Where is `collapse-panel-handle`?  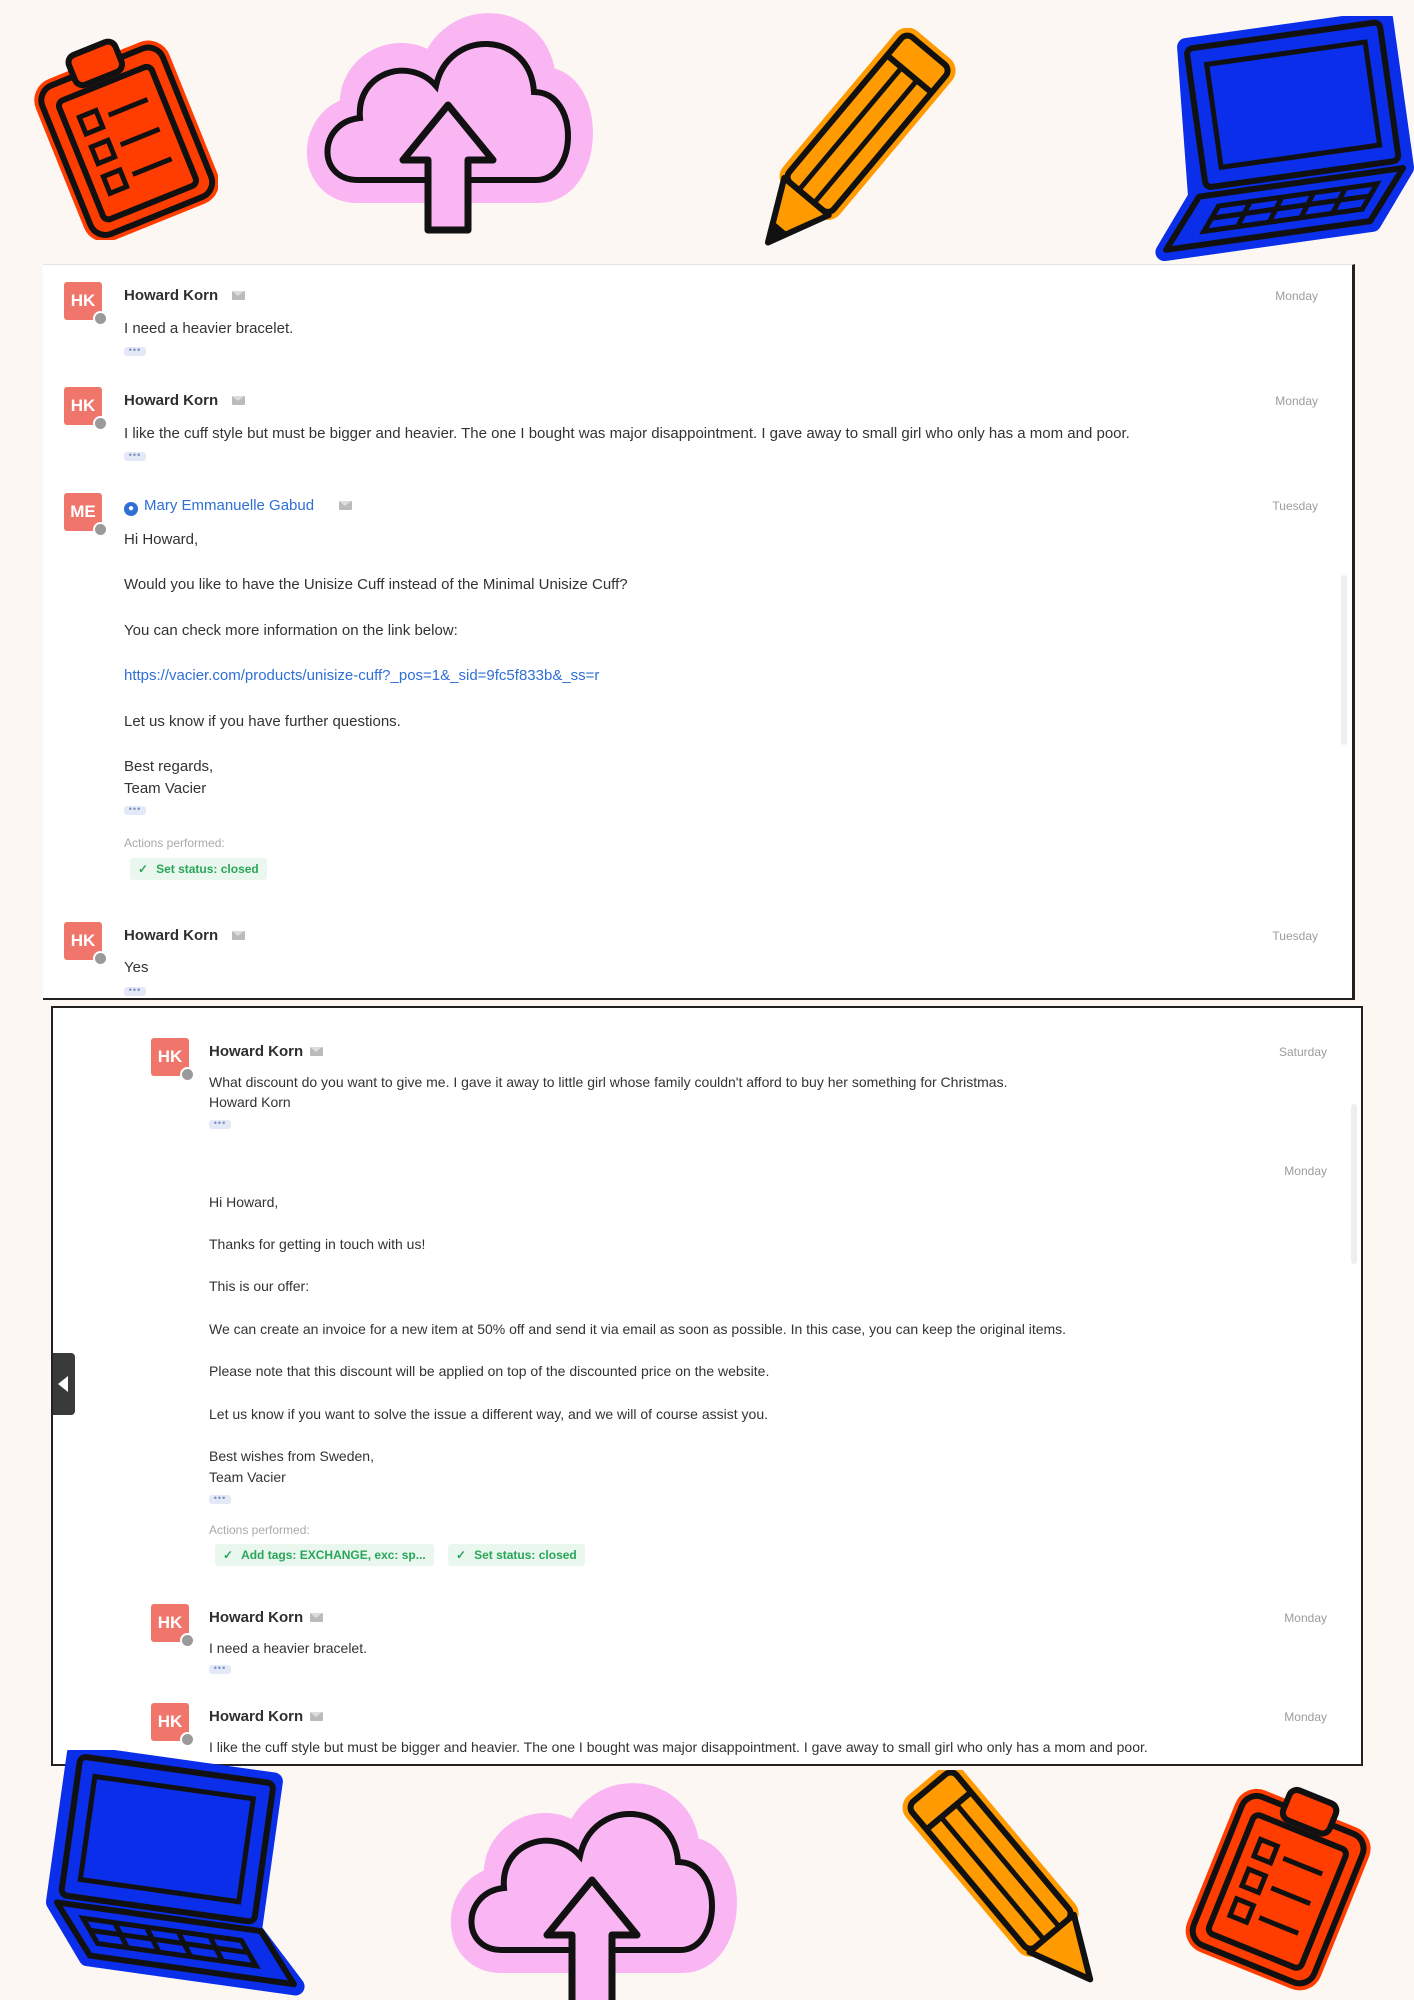
collapse-panel-handle is located at coordinates (64, 1384).